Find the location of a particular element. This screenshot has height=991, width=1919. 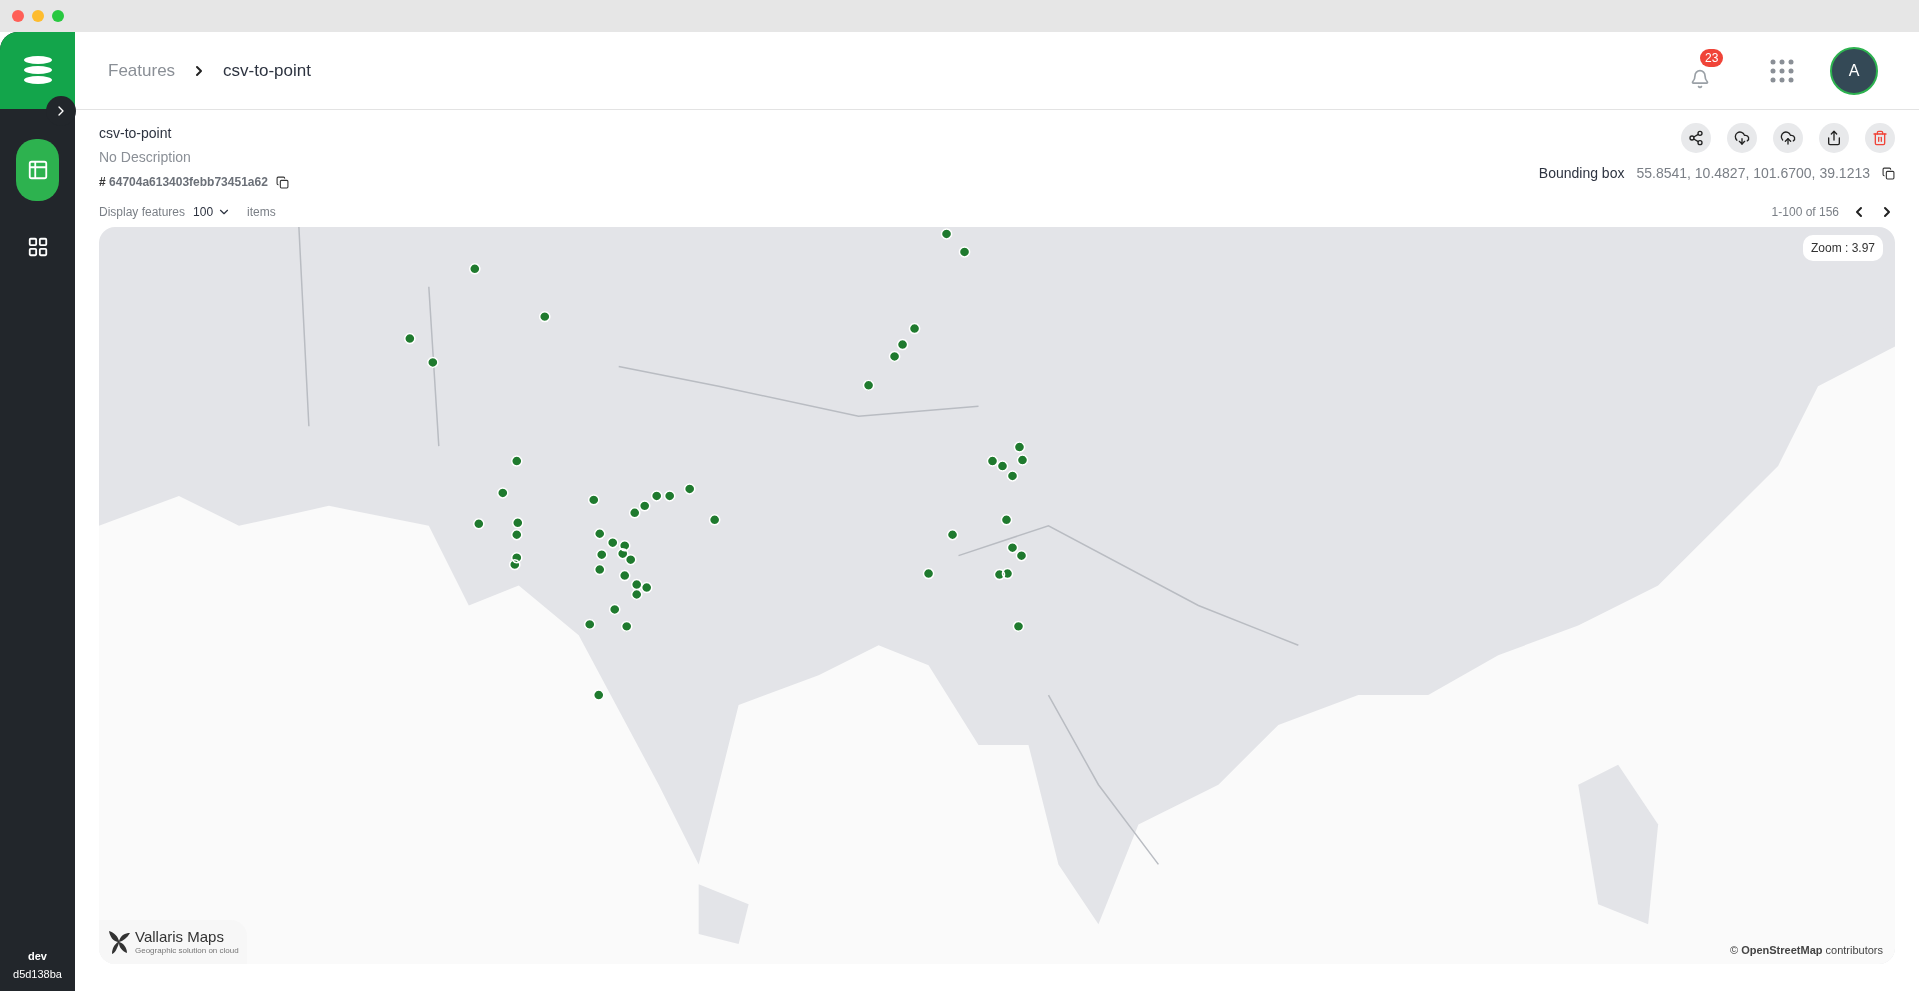

delete-button is located at coordinates (1880, 138).